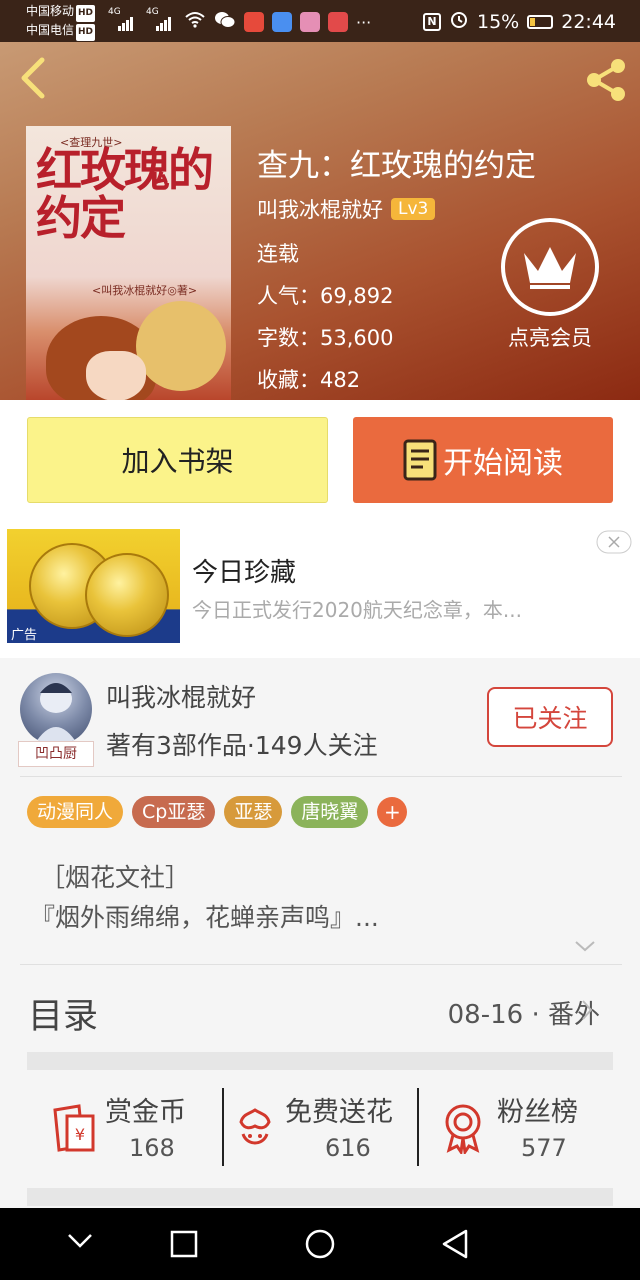 This screenshot has width=640, height=1280. Describe the element at coordinates (128, 263) in the screenshot. I see `book-cover: <查理九世> 红玫瑰的约定 <叫我冰棍就好◎著>` at that location.